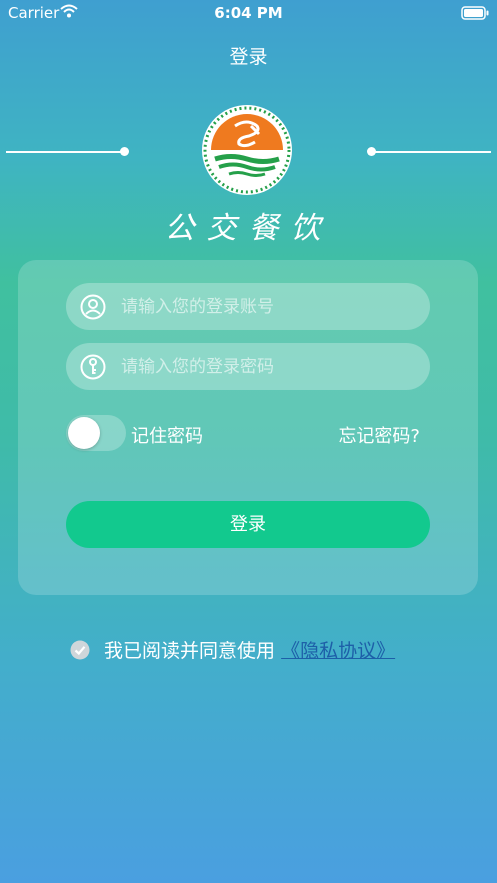  What do you see at coordinates (84, 433) in the screenshot?
I see `toggle-knob` at bounding box center [84, 433].